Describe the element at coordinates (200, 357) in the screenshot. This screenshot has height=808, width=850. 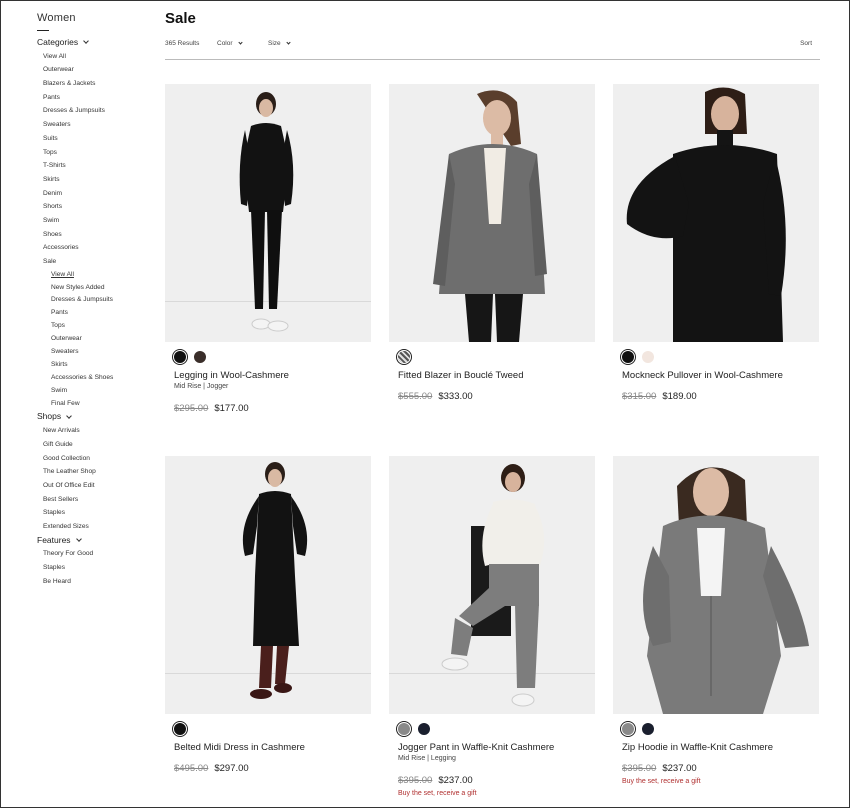
I see `swatch-brown` at that location.